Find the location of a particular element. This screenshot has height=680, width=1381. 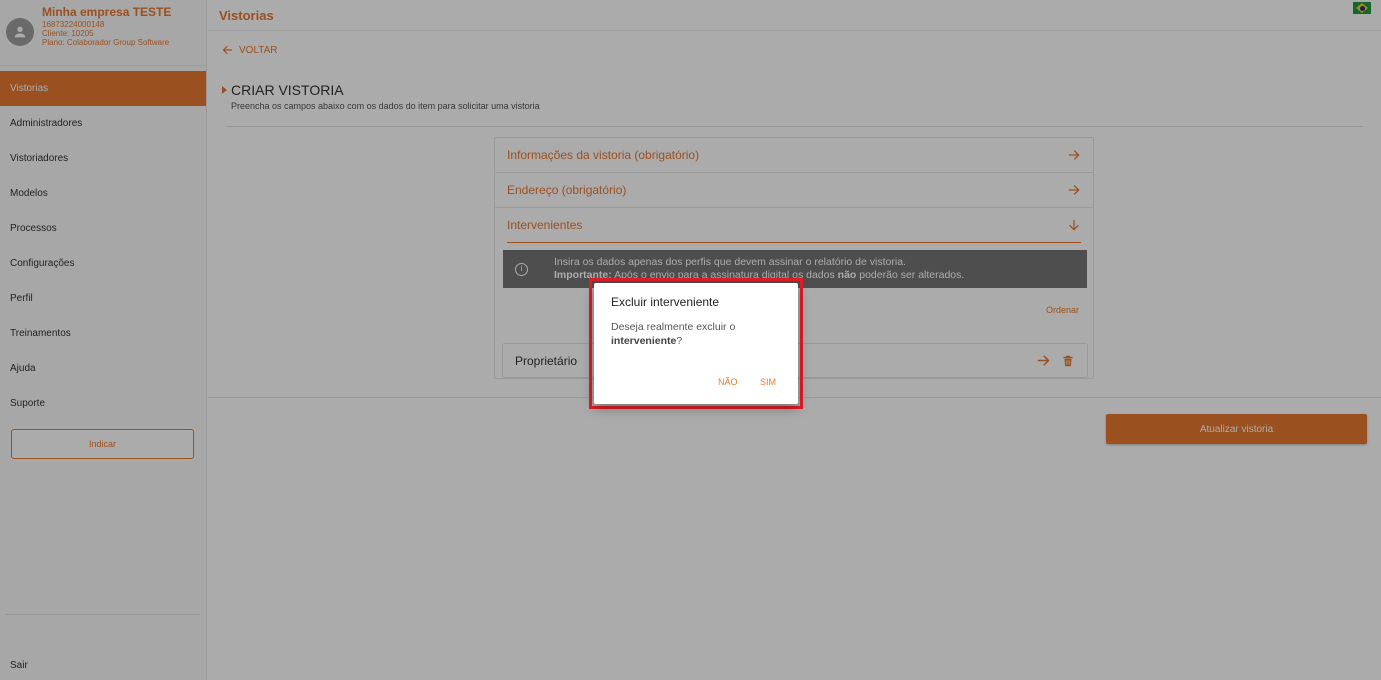

dialog-title: Excluir interveniente is located at coordinates (665, 302).